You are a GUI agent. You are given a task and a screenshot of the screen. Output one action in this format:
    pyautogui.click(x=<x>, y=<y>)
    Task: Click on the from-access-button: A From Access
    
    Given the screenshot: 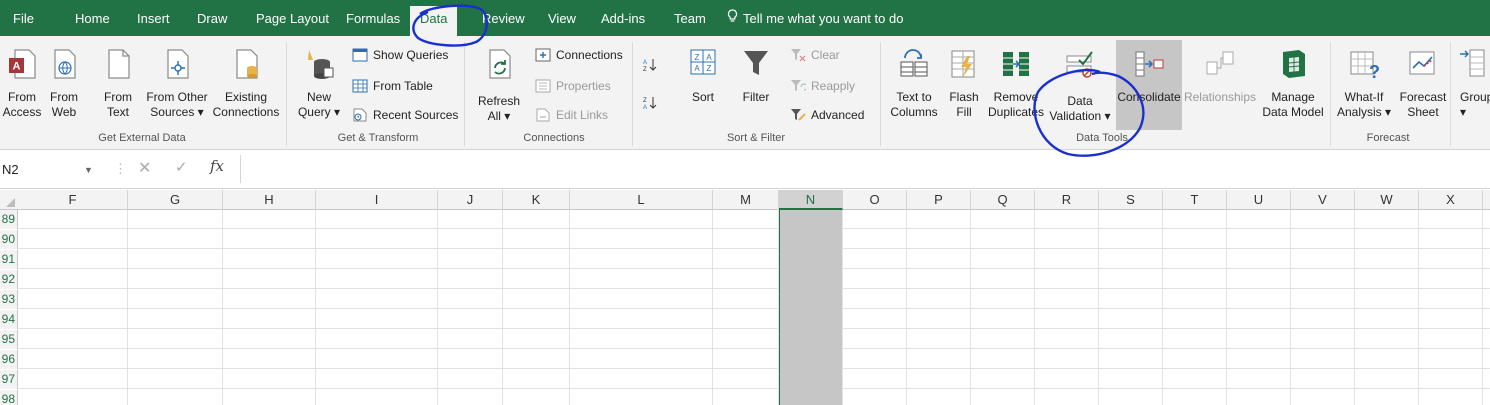 What is the action you would take?
    pyautogui.click(x=22, y=85)
    